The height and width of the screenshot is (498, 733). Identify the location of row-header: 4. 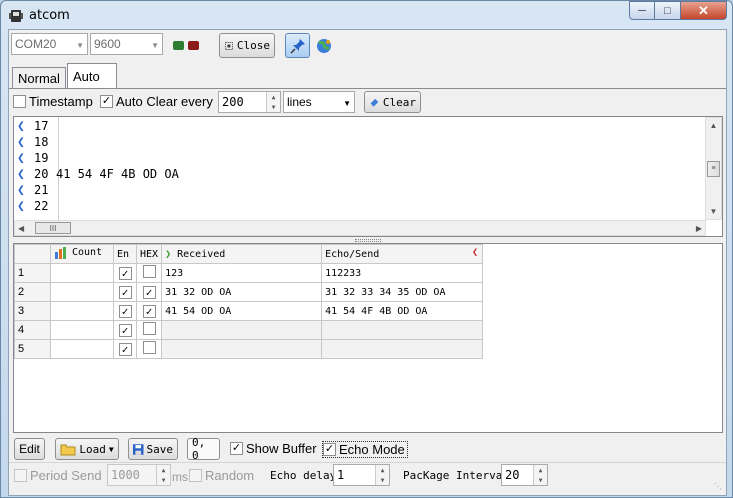
(32, 330).